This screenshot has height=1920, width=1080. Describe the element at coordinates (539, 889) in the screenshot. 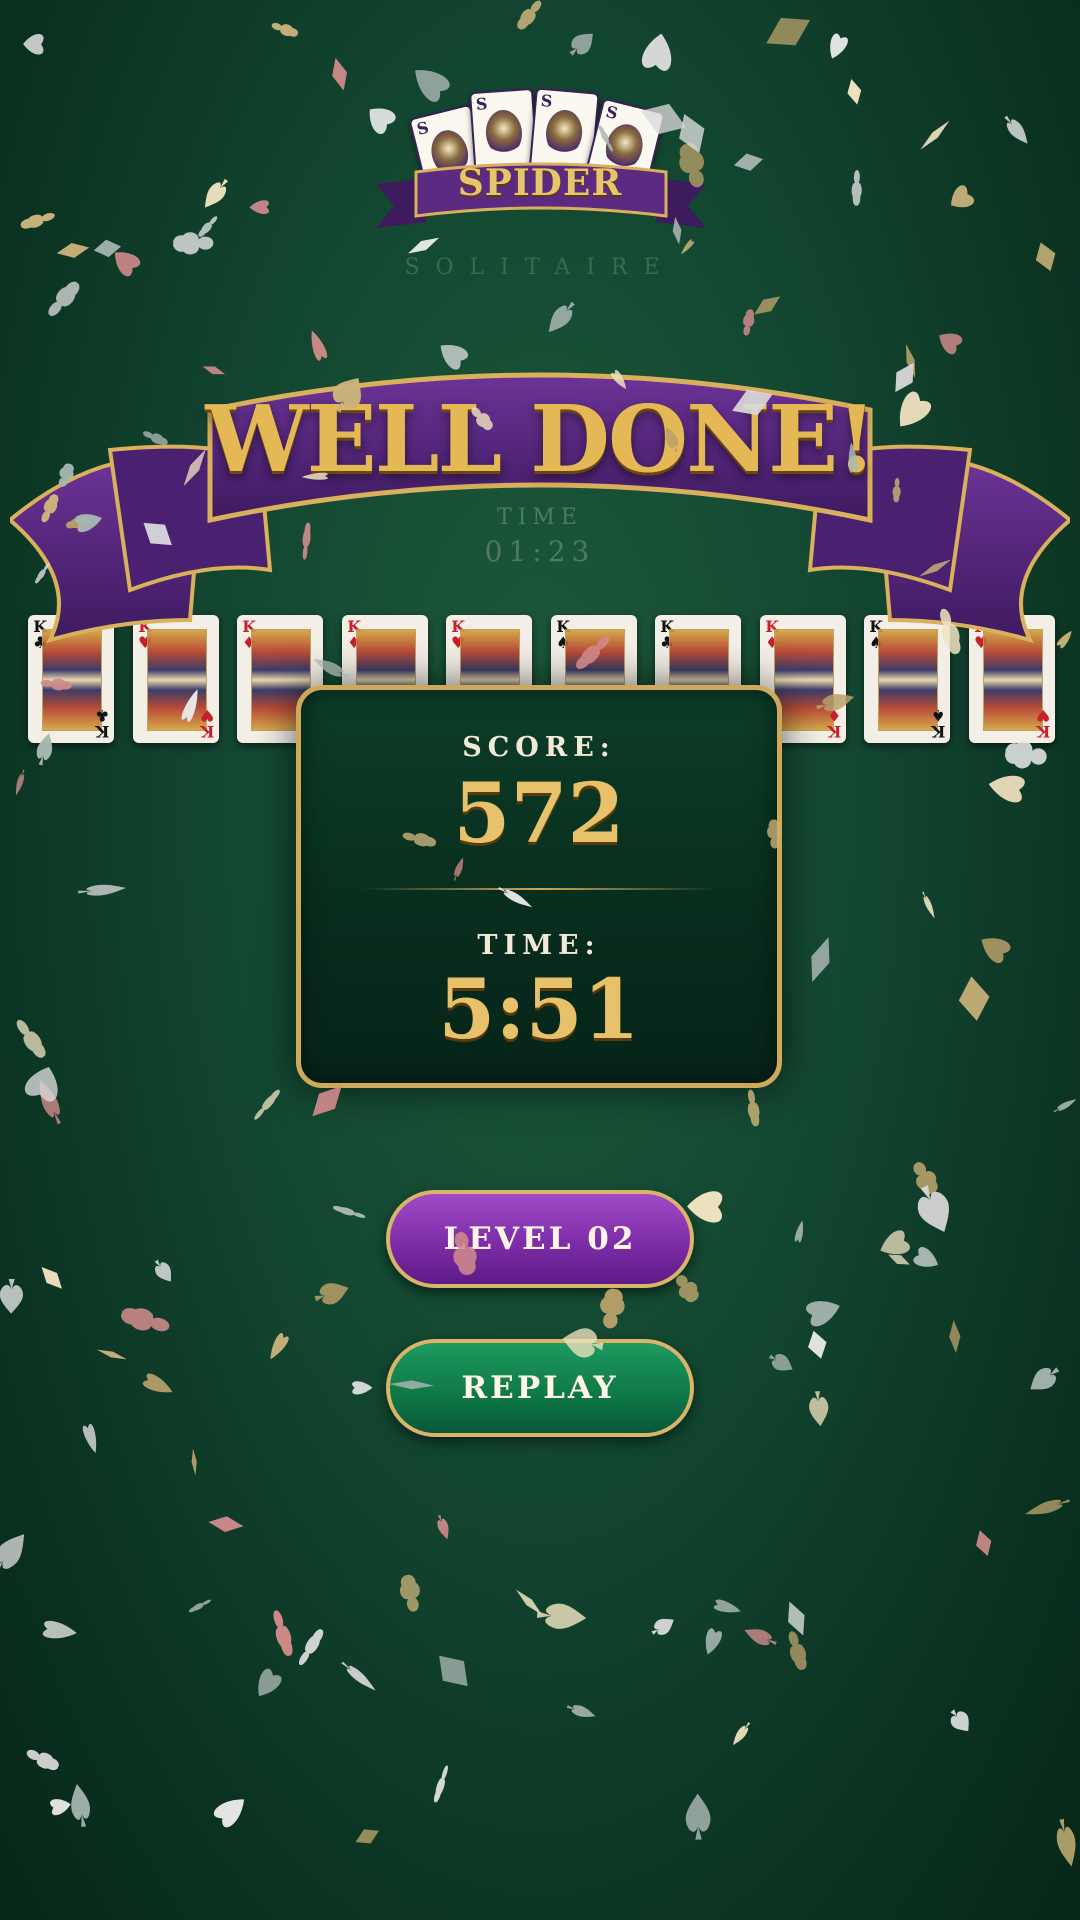

I see `panel-divider` at that location.